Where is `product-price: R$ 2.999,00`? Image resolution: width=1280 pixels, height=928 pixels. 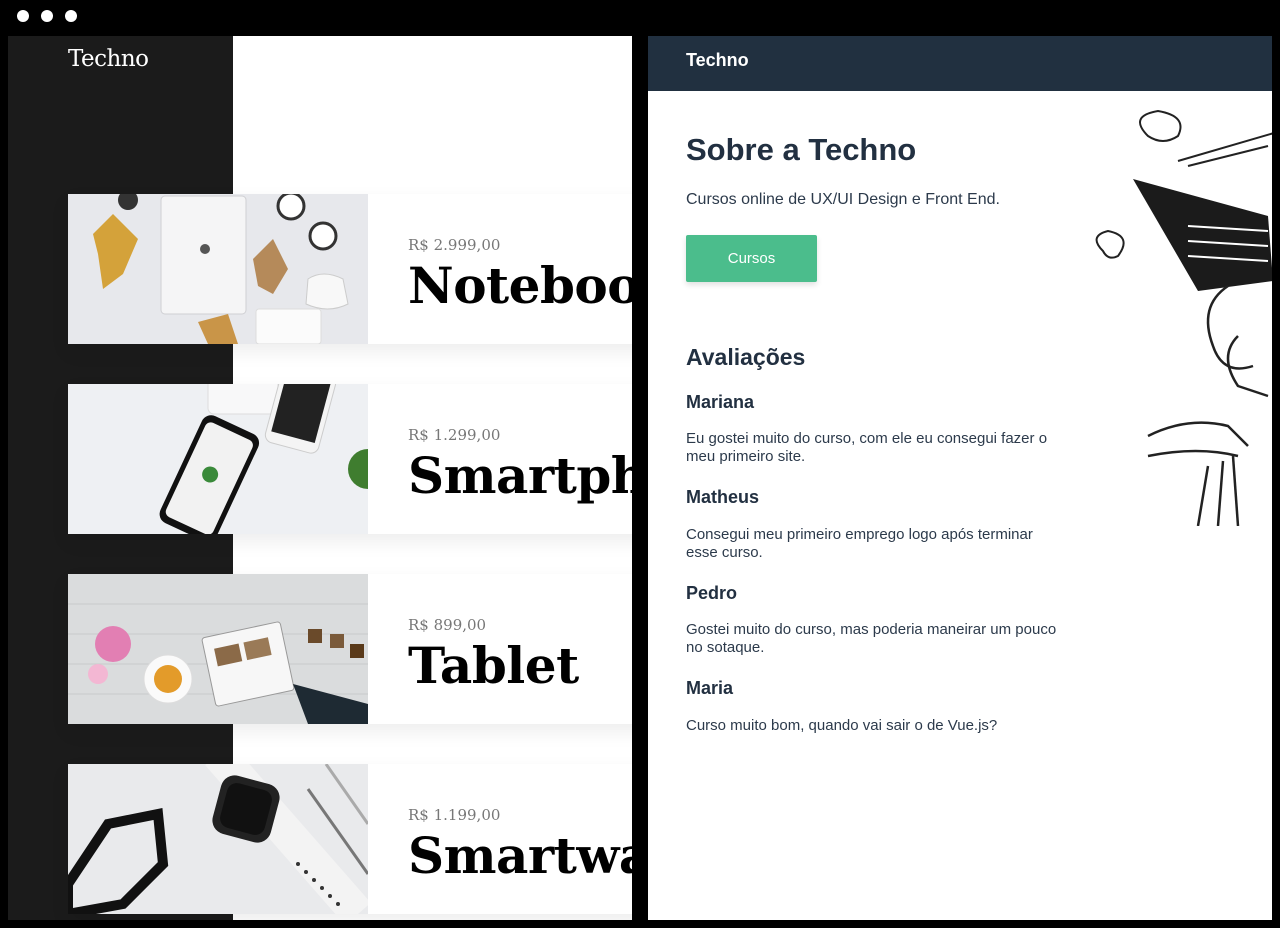
product-price: R$ 2.999,00 is located at coordinates (454, 245).